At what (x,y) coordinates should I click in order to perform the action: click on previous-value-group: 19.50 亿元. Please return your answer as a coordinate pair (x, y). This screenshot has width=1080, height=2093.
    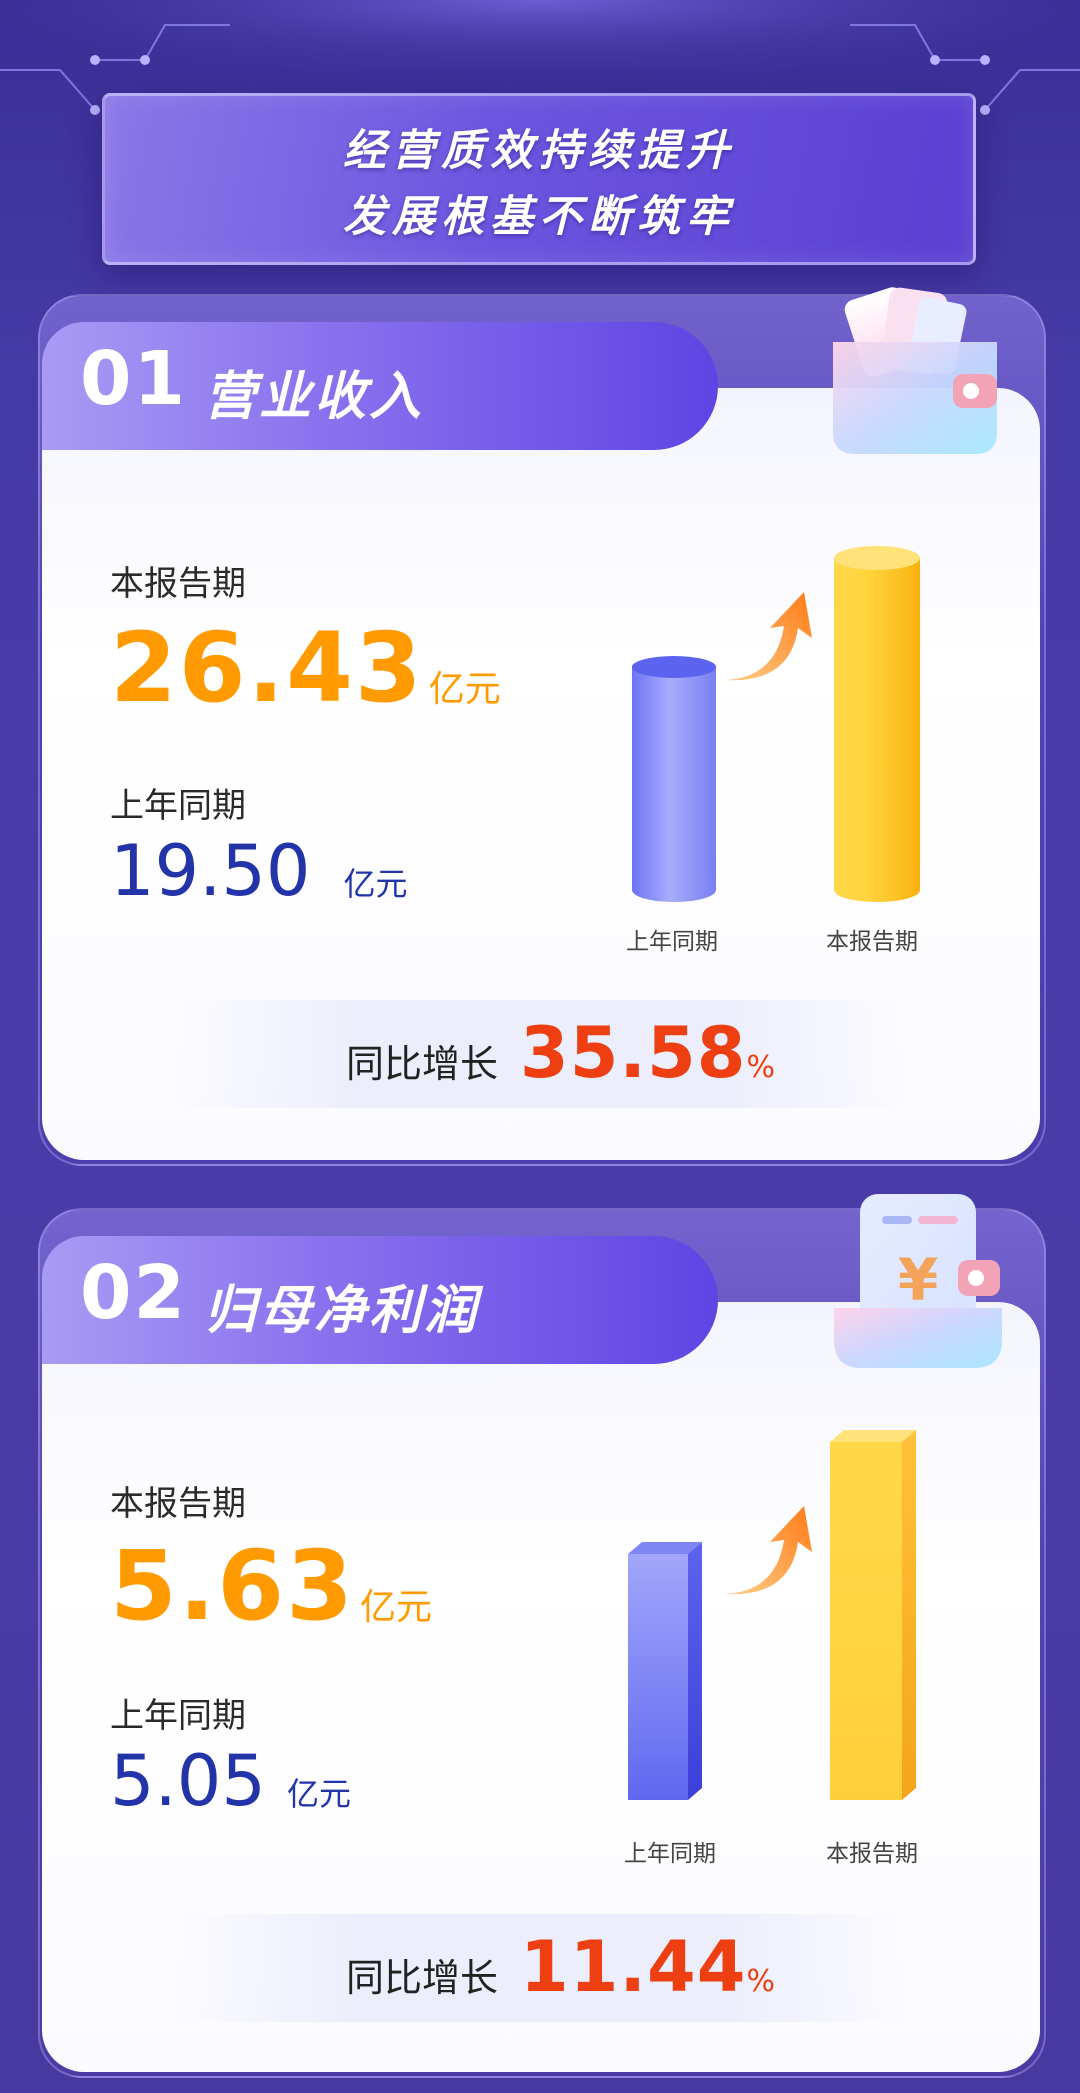
    Looking at the image, I should click on (259, 871).